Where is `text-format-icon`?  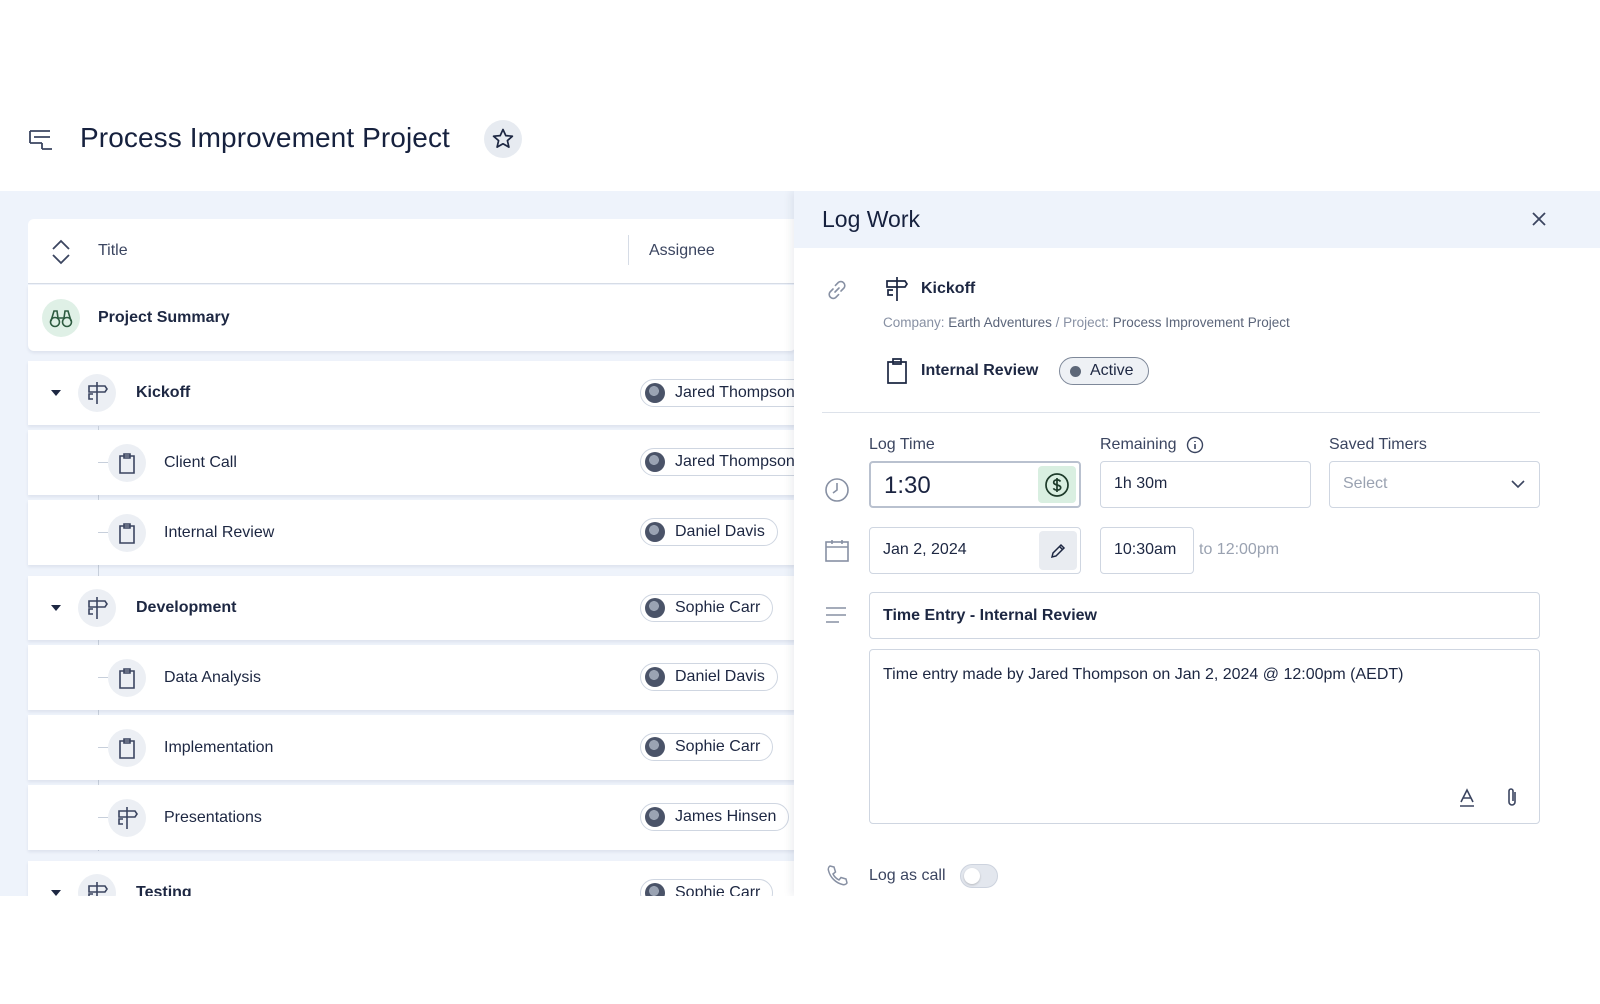
text-format-icon is located at coordinates (1467, 798).